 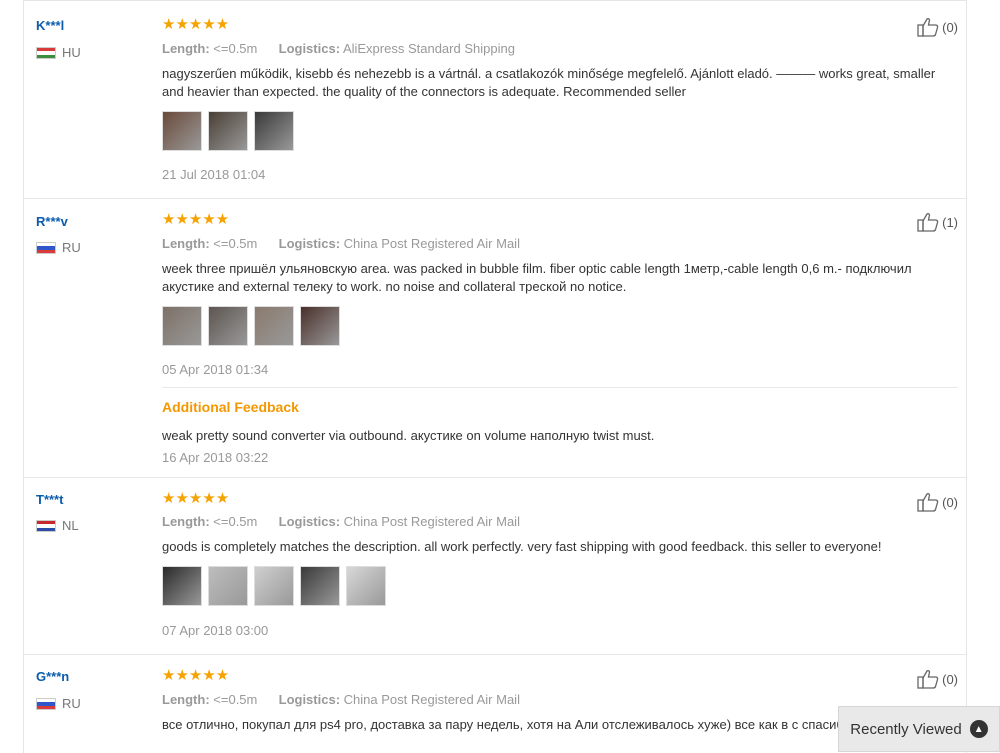 What do you see at coordinates (428, 48) in the screenshot?
I see `logistics-value: AliExpress Standard Shipping` at bounding box center [428, 48].